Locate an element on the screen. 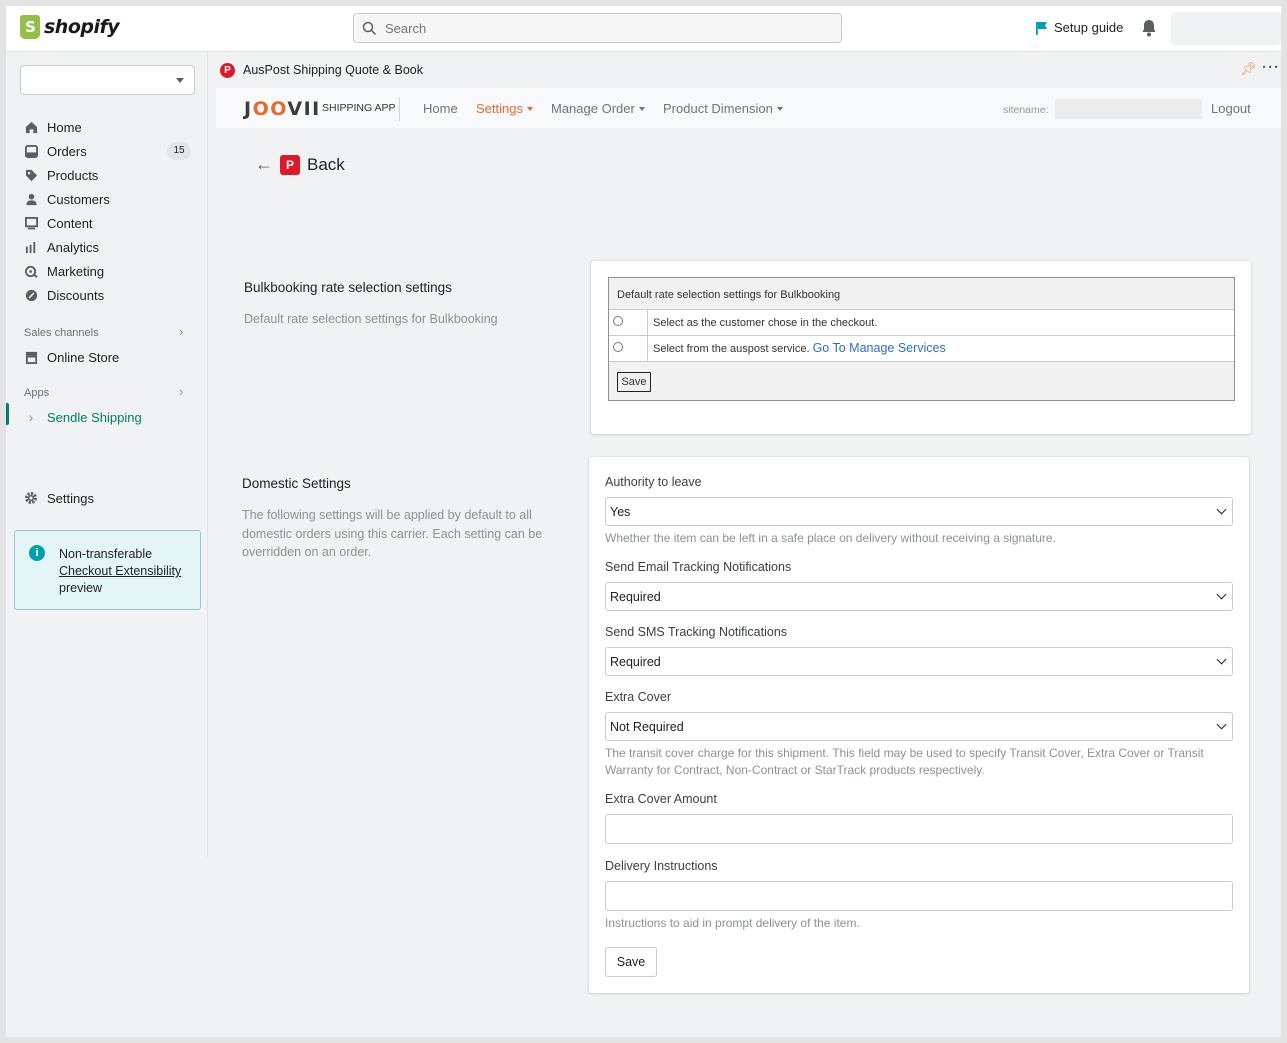 This screenshot has width=1287, height=1043. more-options-icon: ··· is located at coordinates (1271, 67).